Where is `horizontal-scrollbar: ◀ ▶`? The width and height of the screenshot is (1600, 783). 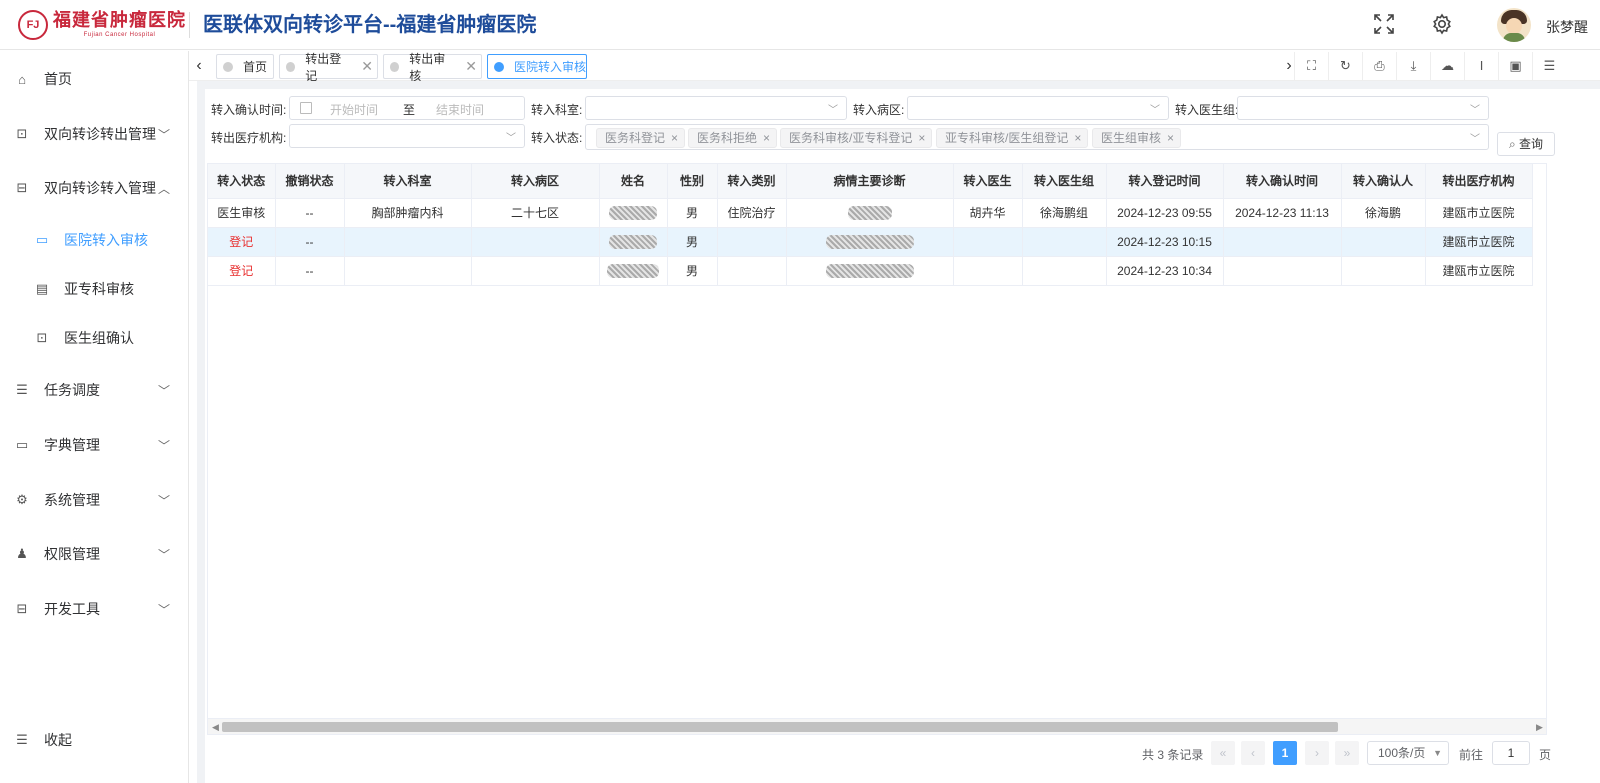
horizontal-scrollbar: ◀ ▶ is located at coordinates (877, 727).